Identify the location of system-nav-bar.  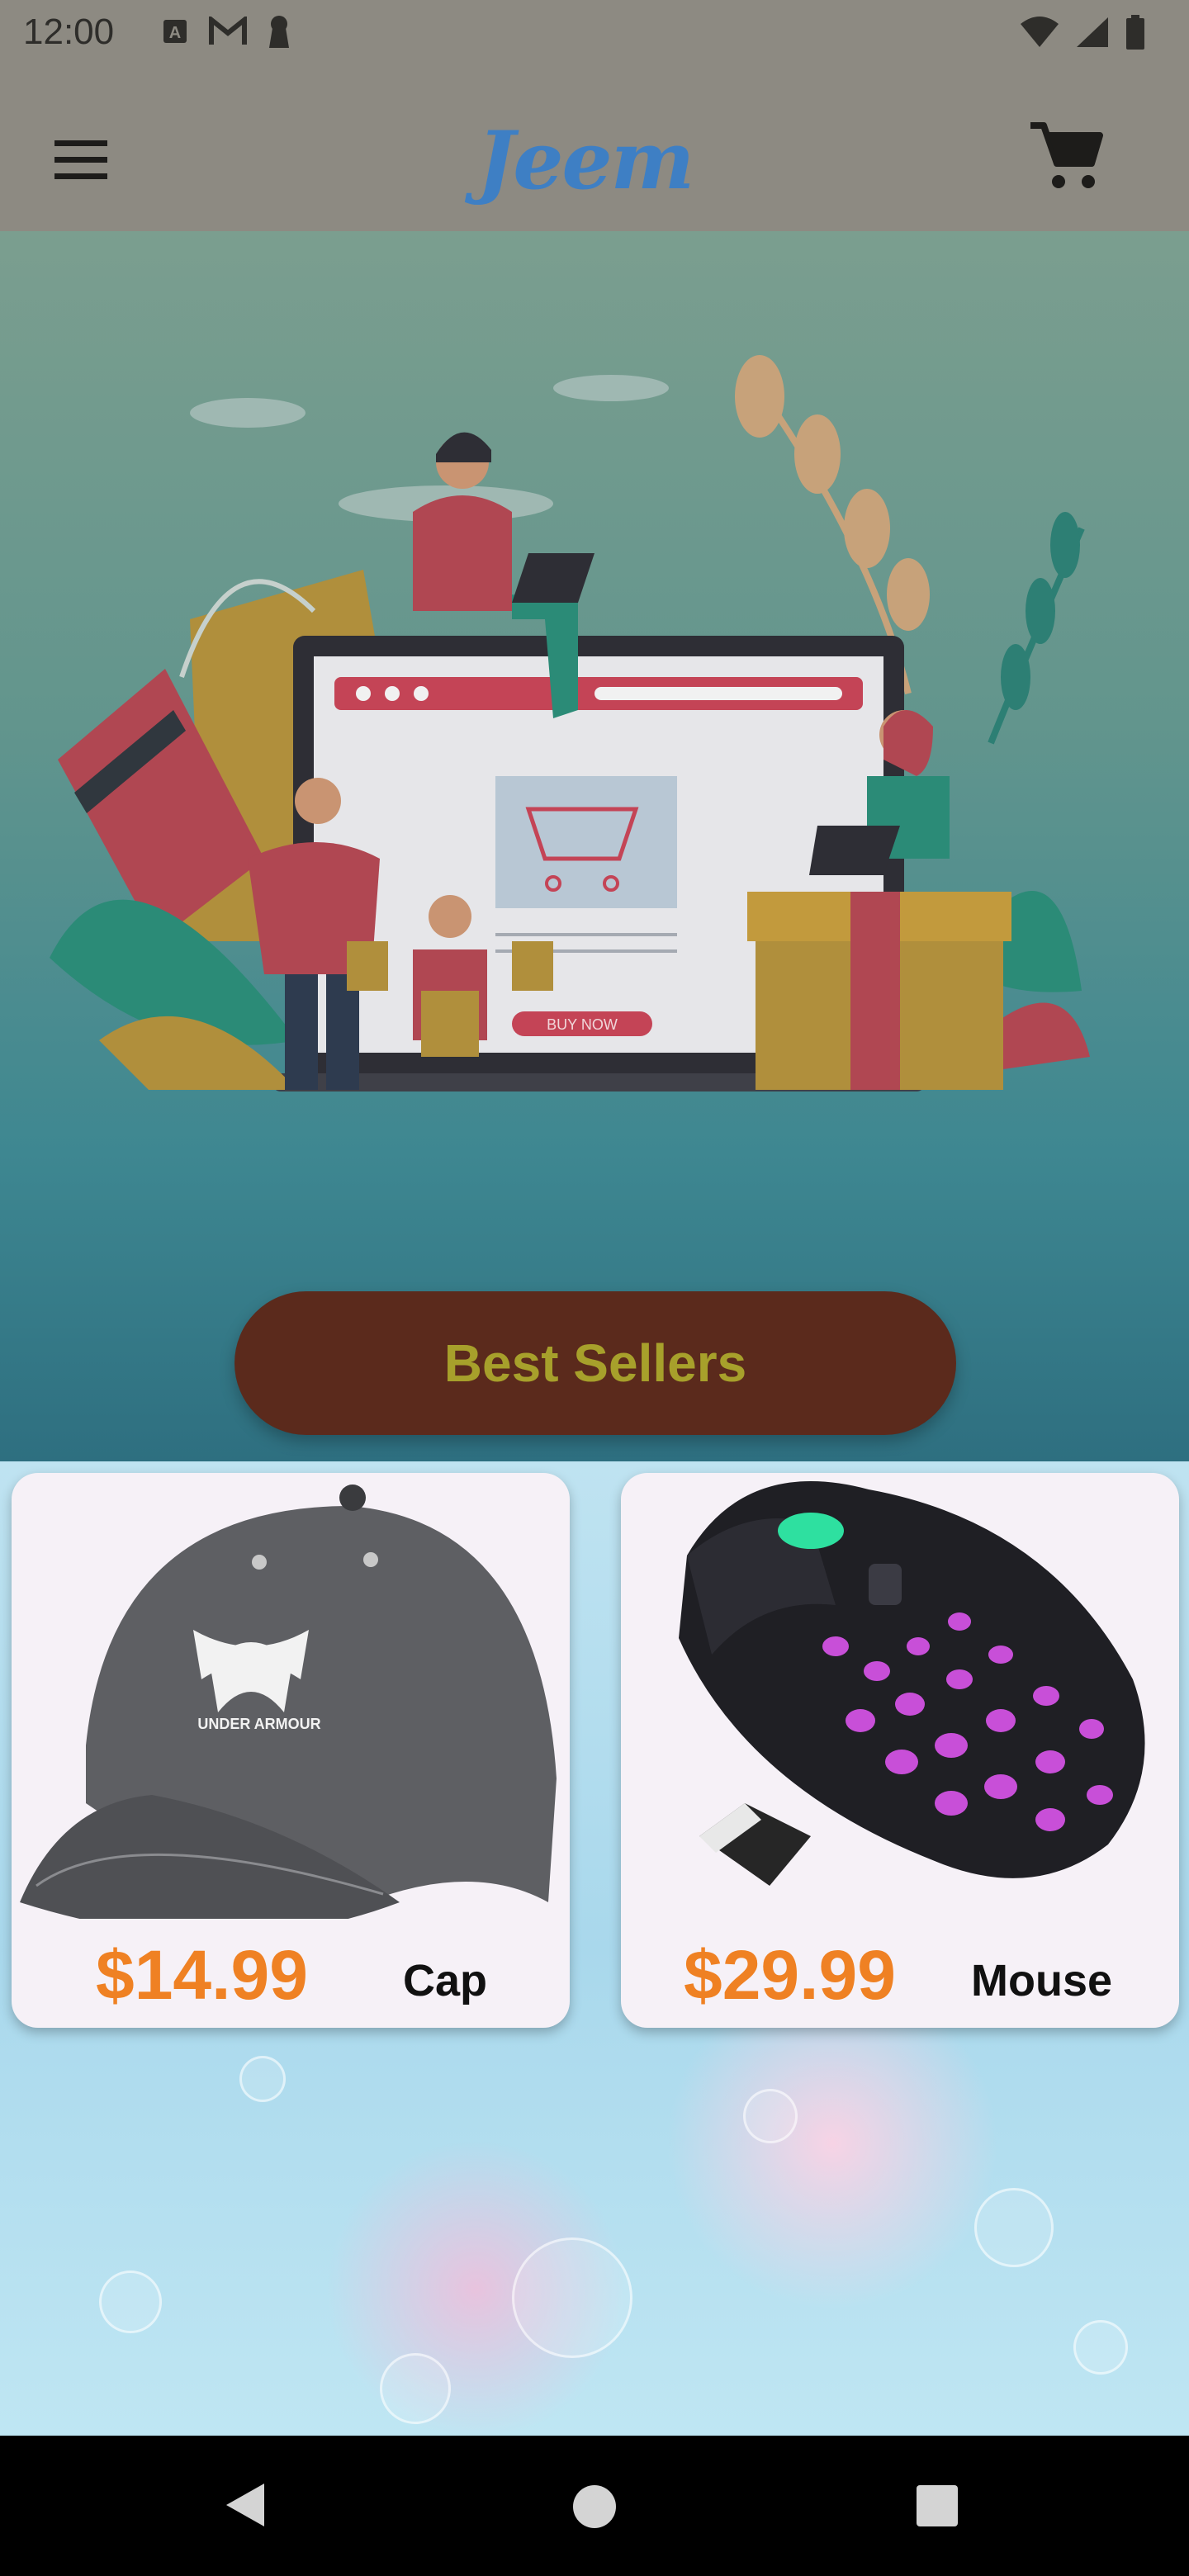
(594, 2506).